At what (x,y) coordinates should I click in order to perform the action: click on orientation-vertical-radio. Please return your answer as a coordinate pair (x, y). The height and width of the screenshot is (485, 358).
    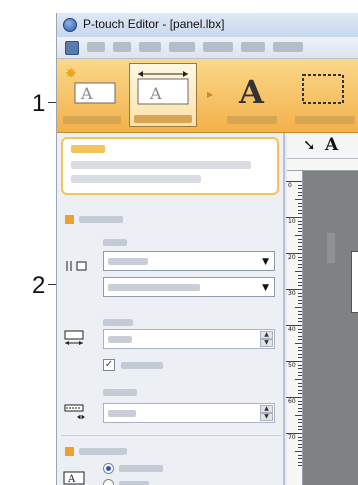
    Looking at the image, I should click on (108, 482).